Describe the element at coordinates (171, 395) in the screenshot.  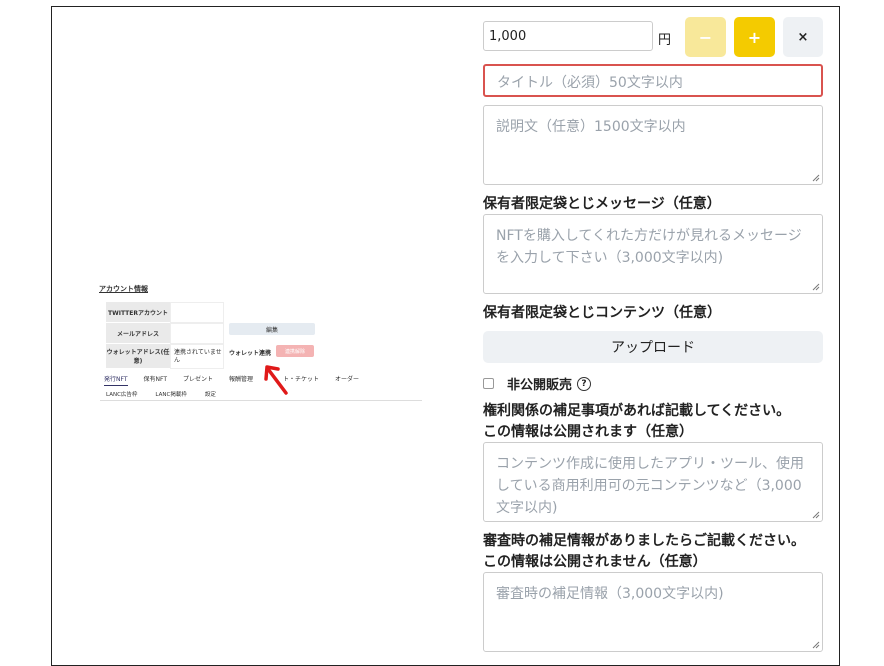
I see `thumb-tab: LANC掲載枠` at that location.